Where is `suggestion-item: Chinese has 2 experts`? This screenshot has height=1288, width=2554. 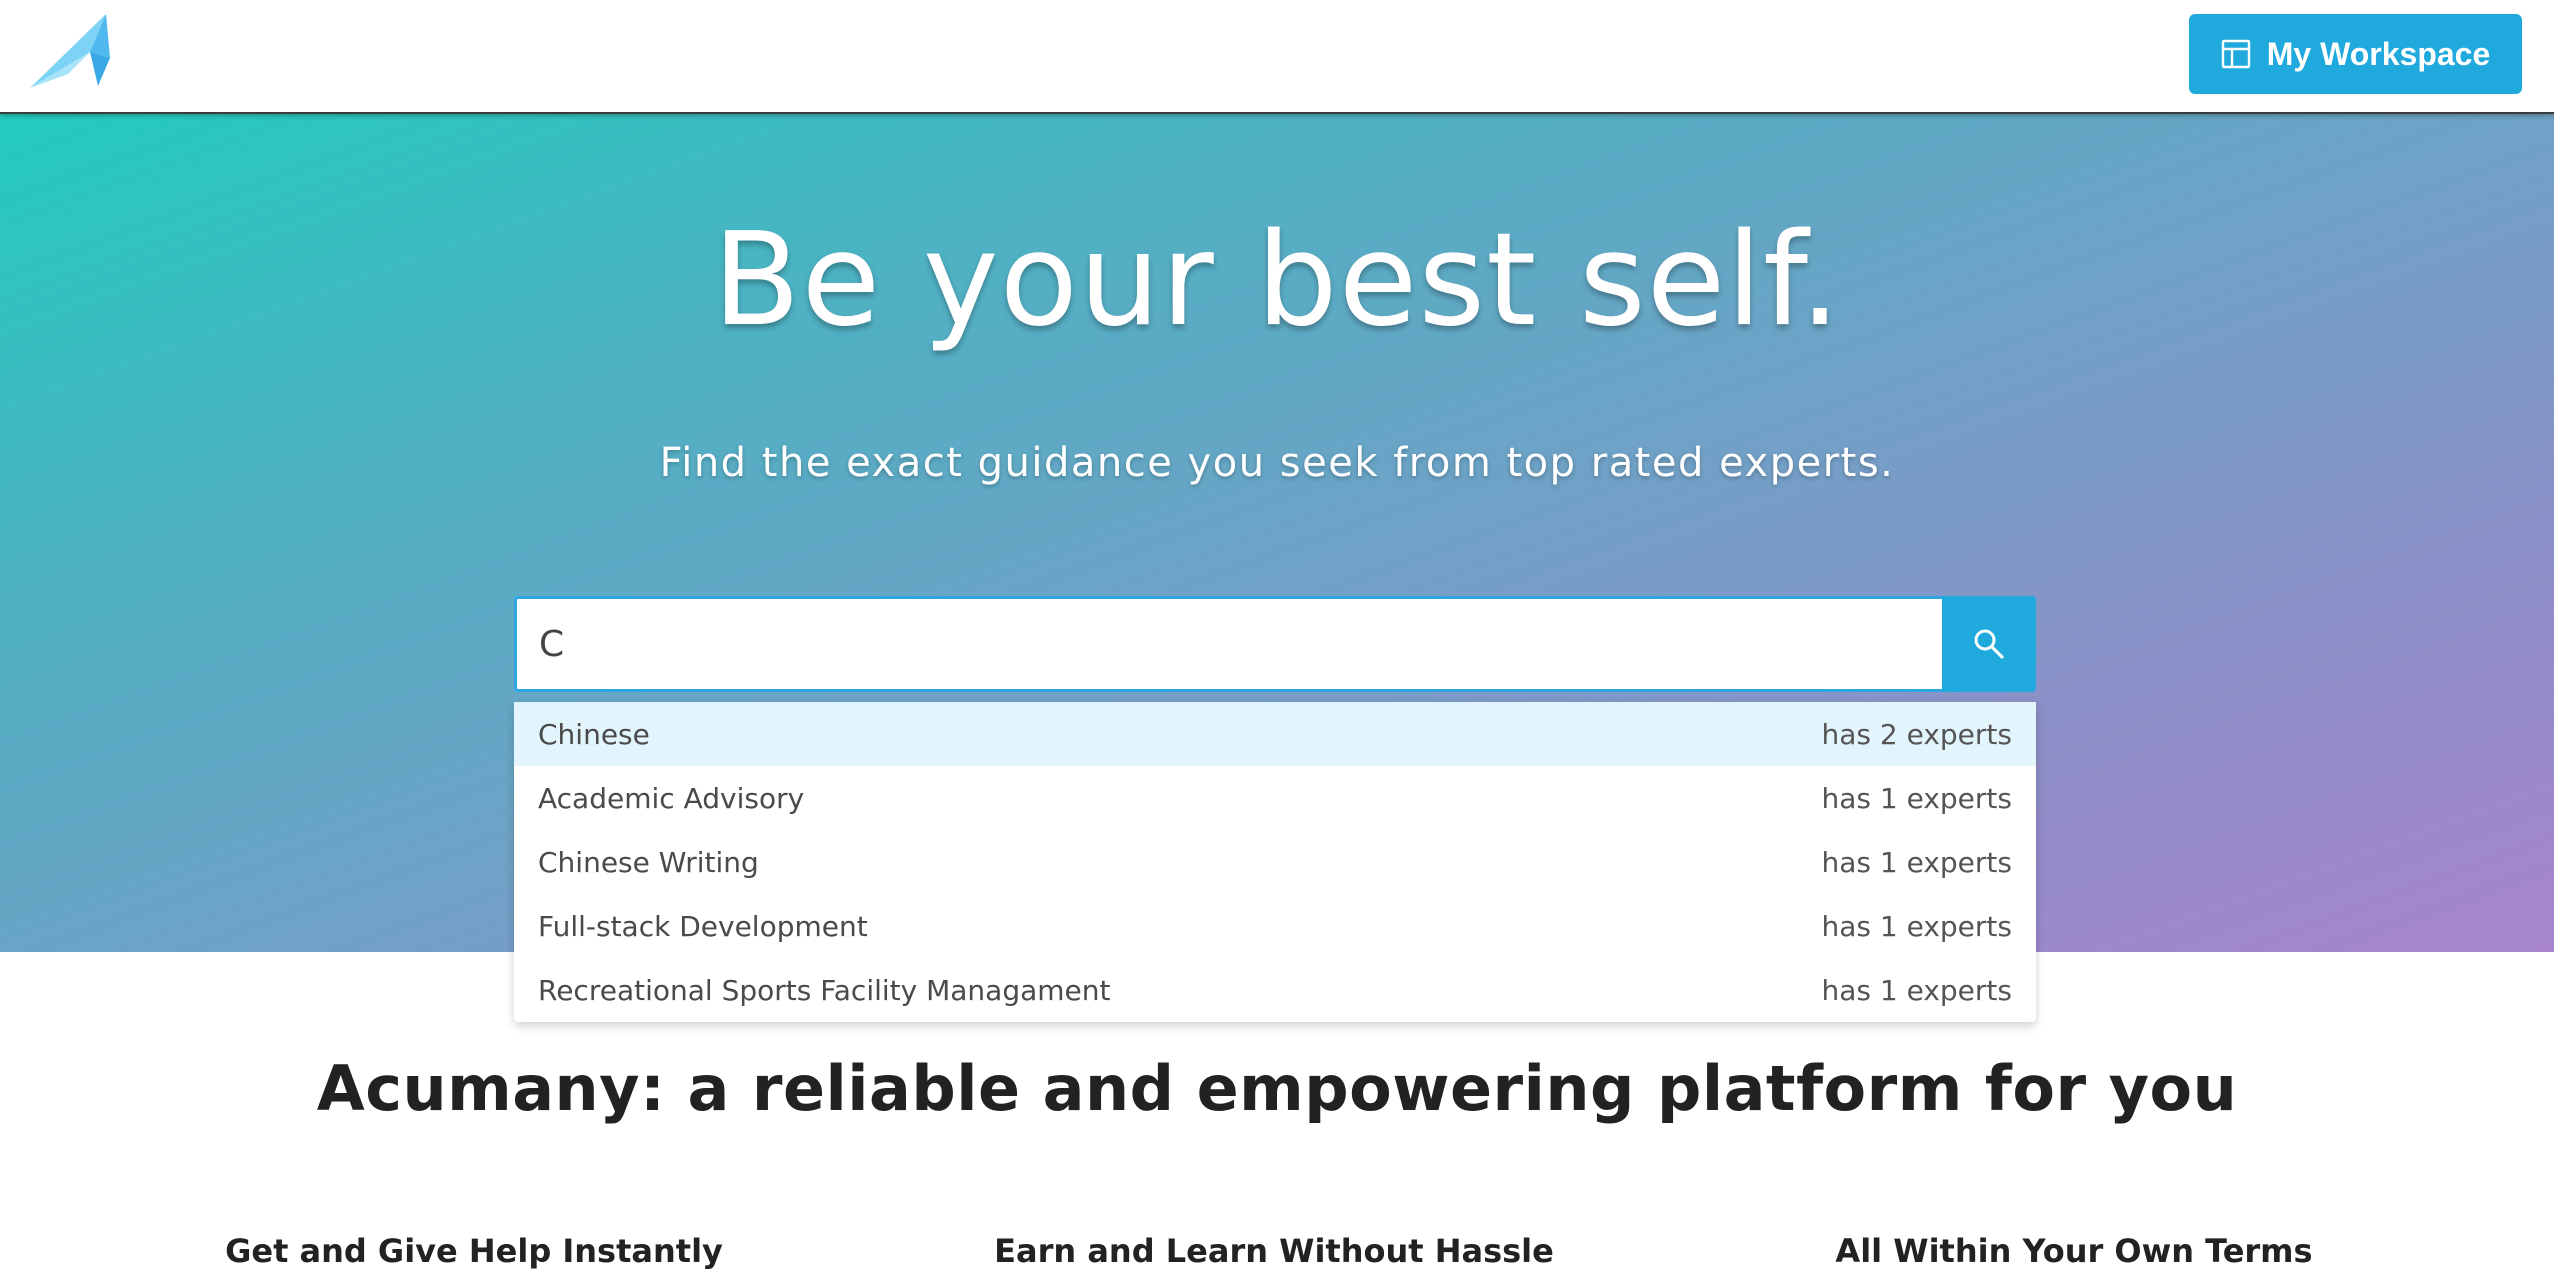
suggestion-item: Chinese has 2 experts is located at coordinates (1275, 734).